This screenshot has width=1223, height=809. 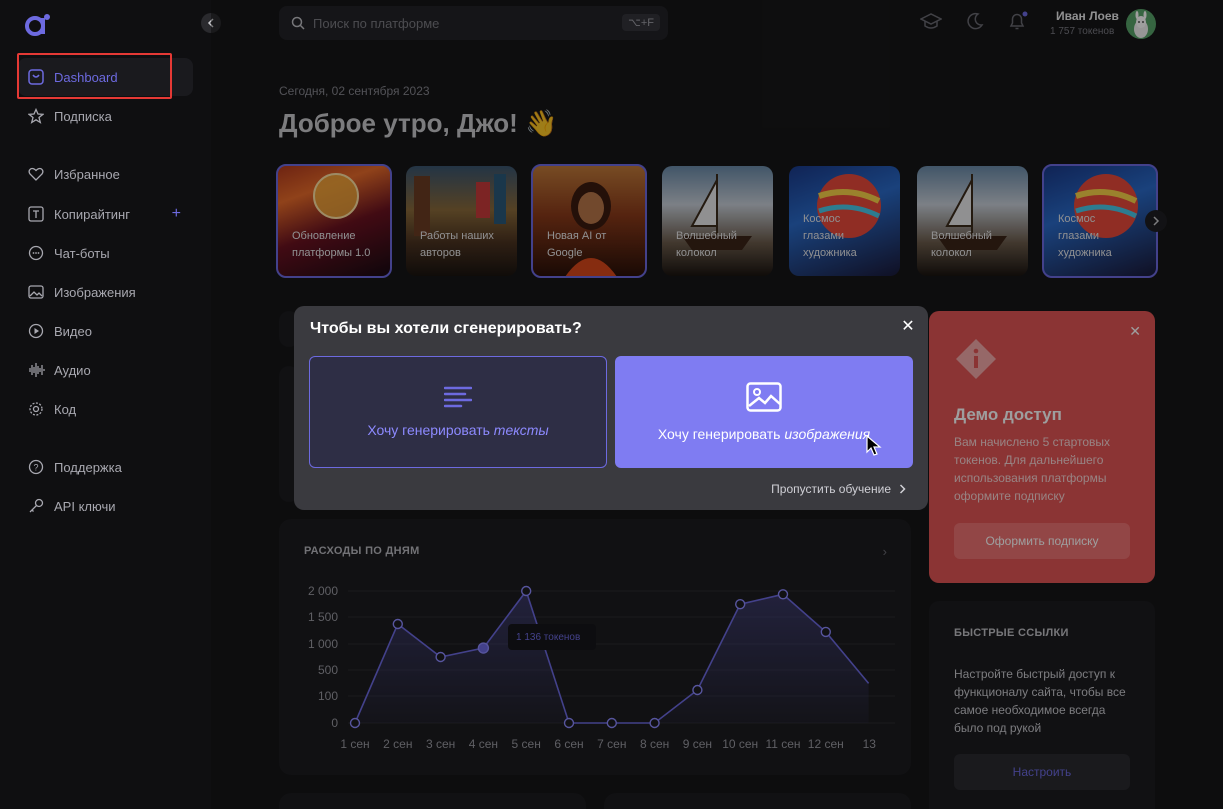 What do you see at coordinates (458, 397) in the screenshot?
I see `text-lines-icon` at bounding box center [458, 397].